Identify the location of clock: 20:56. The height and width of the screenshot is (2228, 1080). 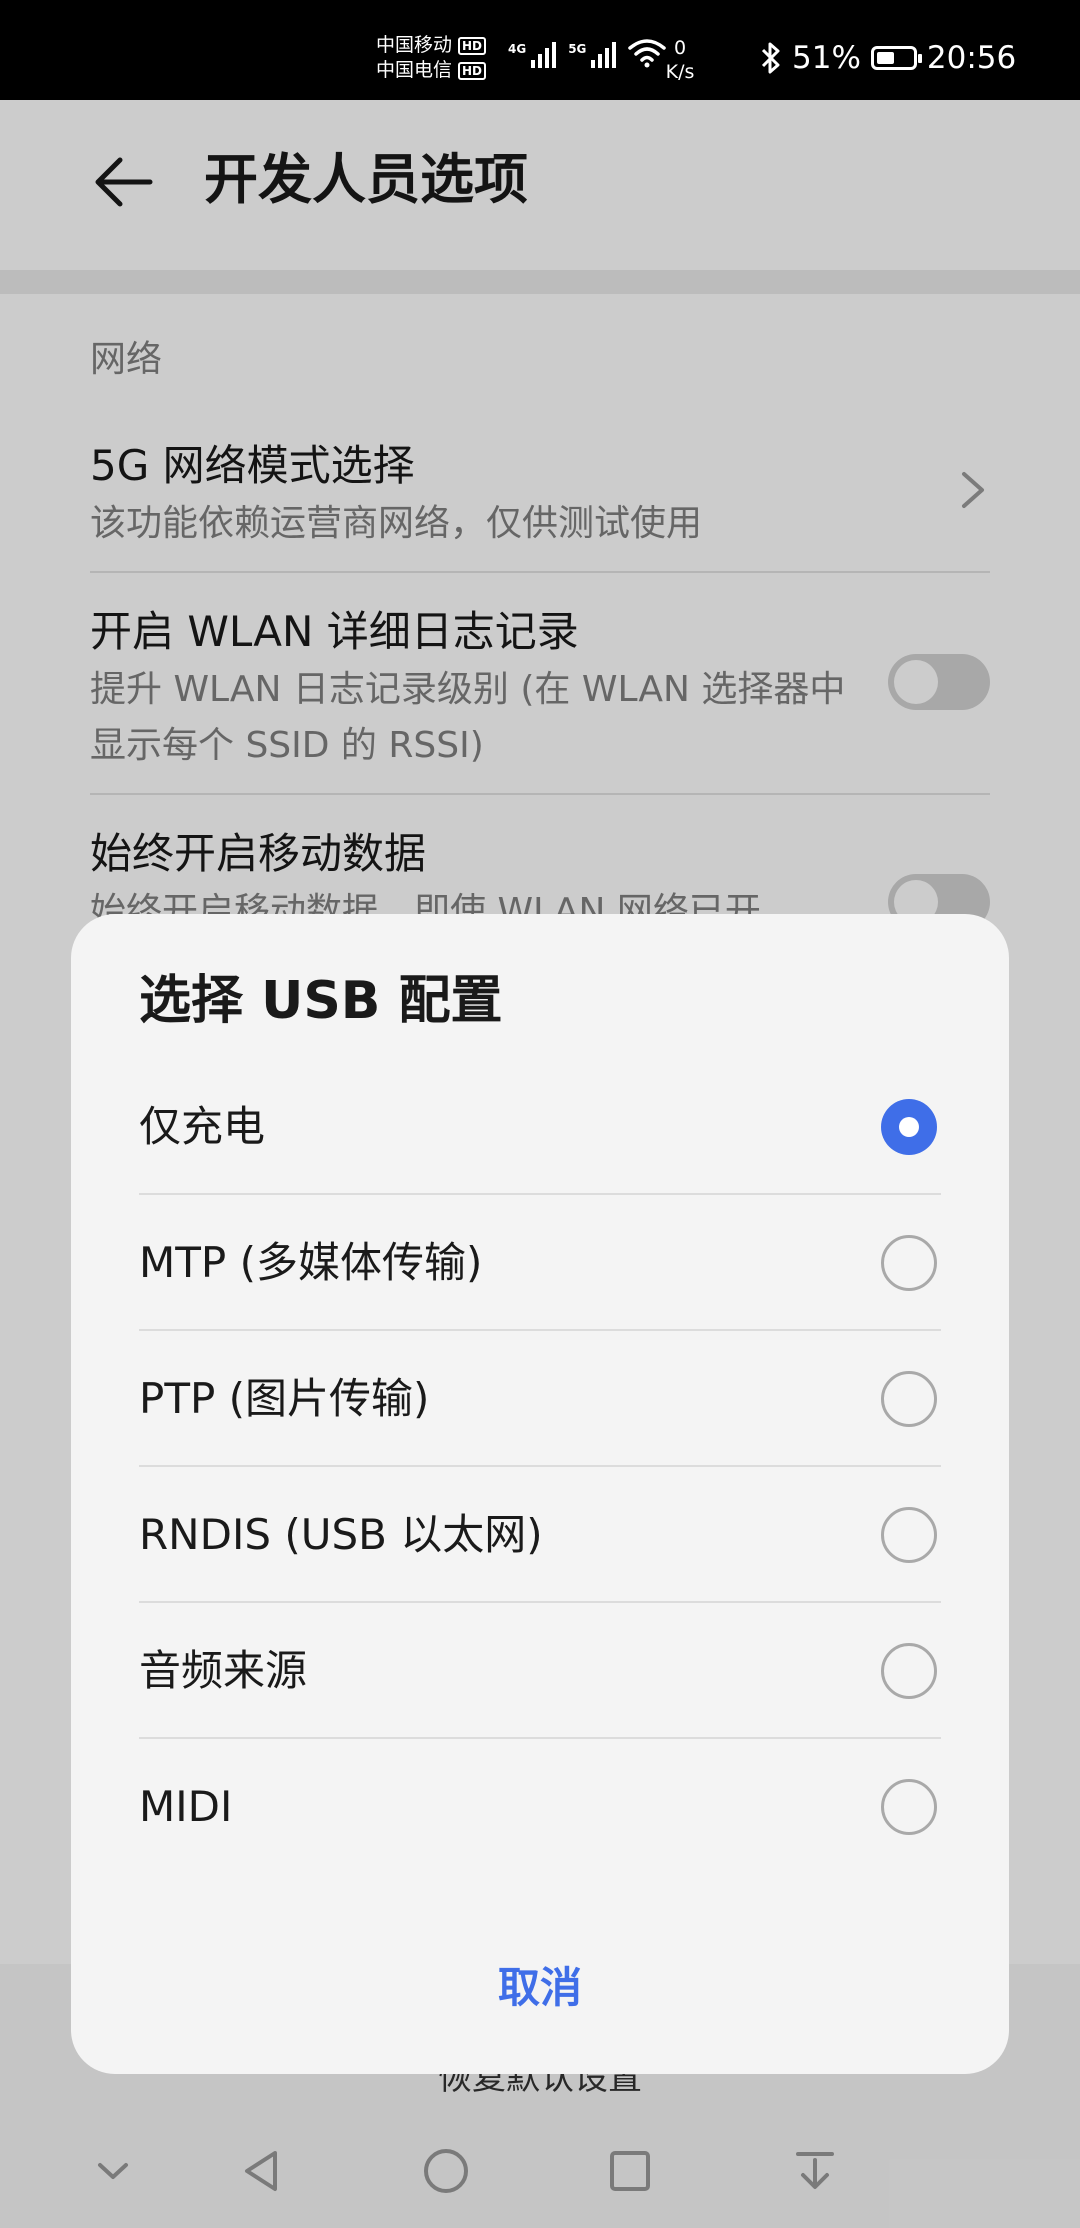
(971, 58).